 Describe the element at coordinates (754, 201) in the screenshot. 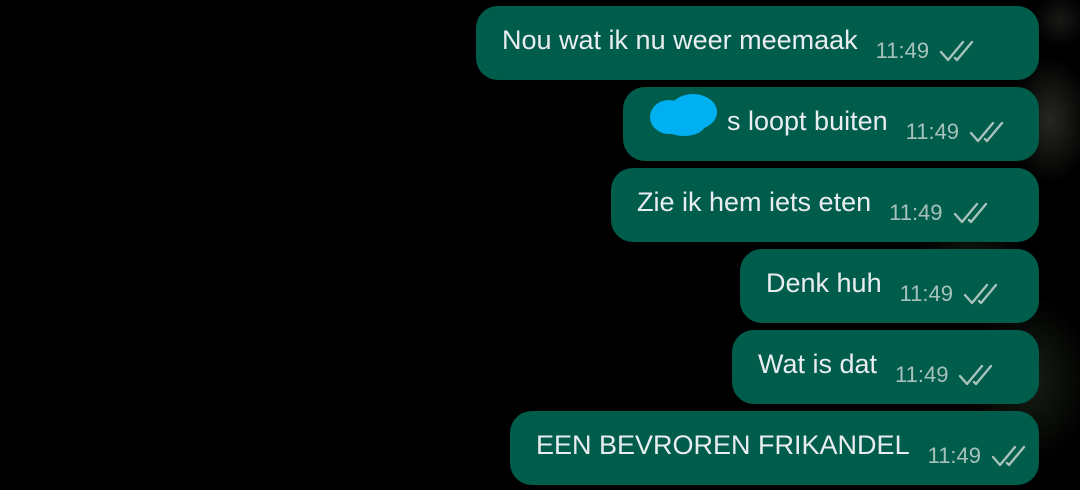

I see `message-text: Zie ik hem iets eten` at that location.